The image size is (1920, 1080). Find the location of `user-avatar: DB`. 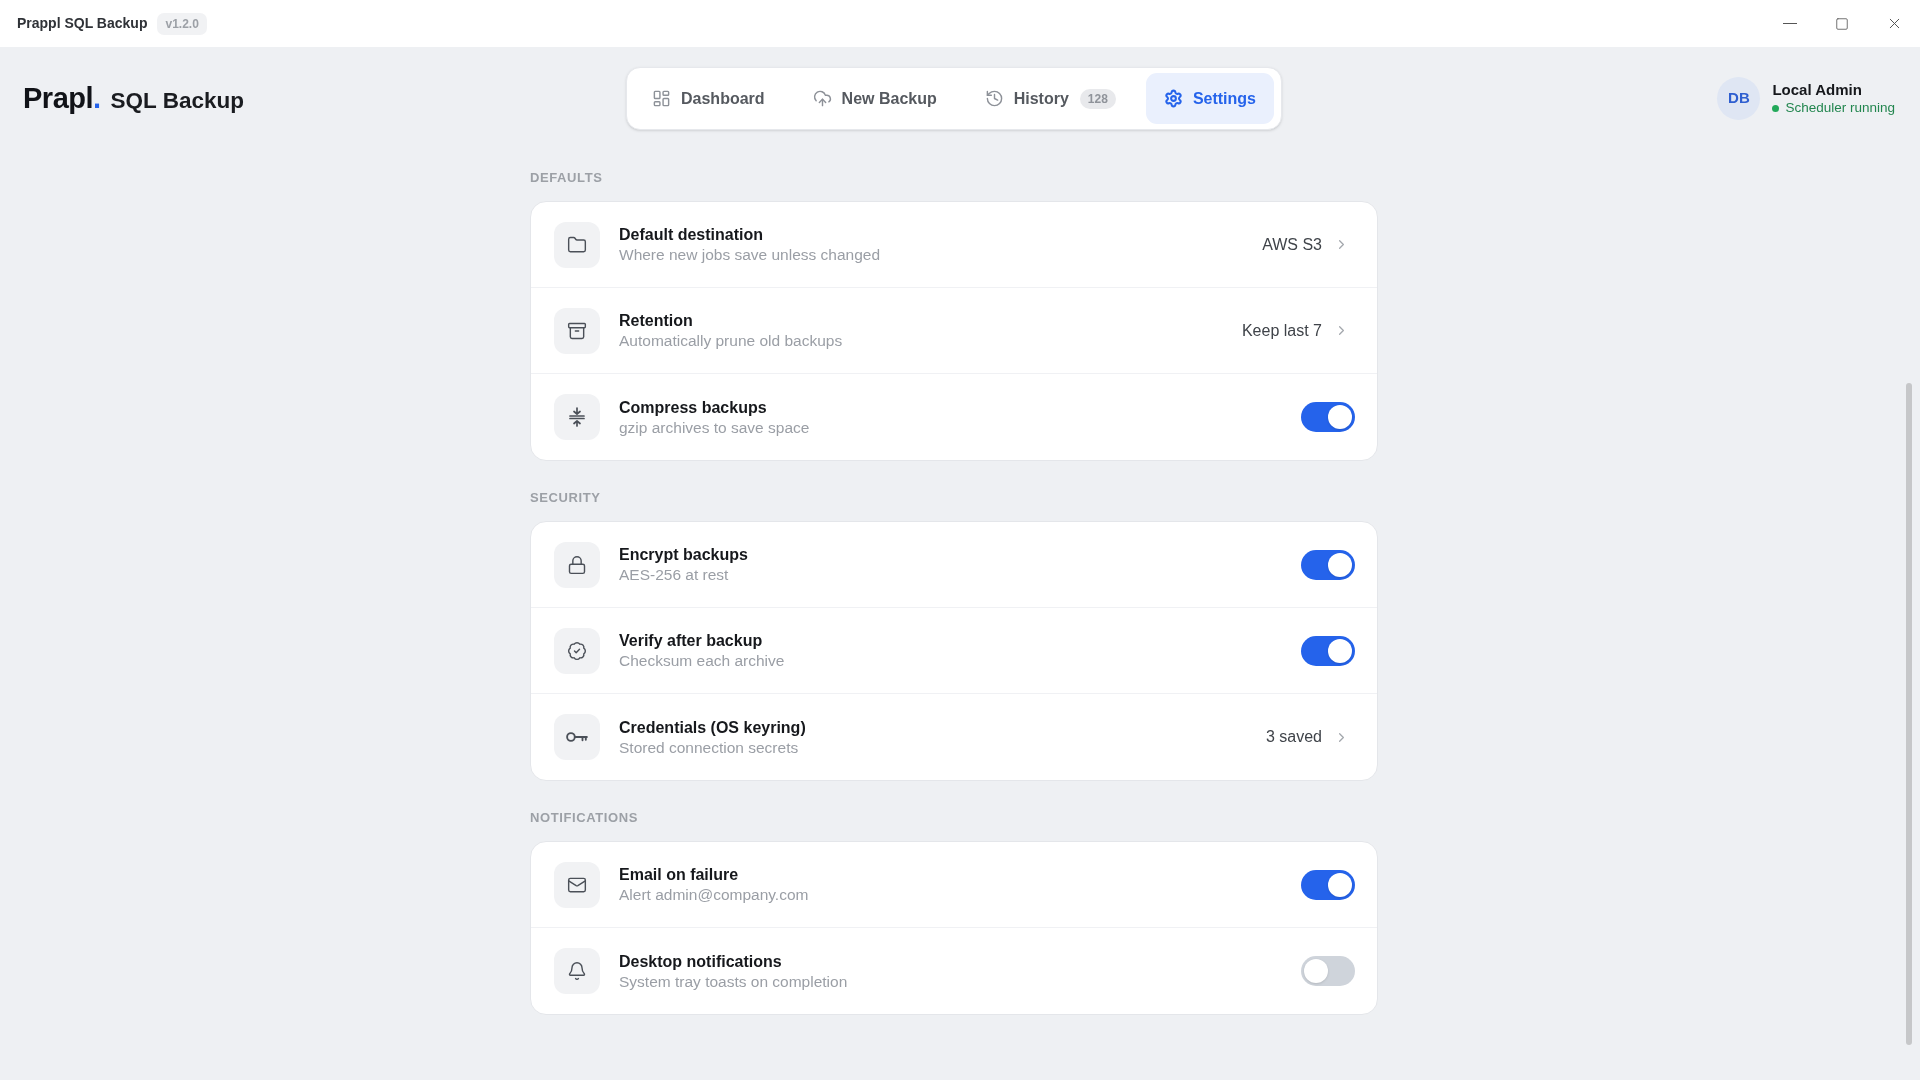

user-avatar: DB is located at coordinates (1739, 98).